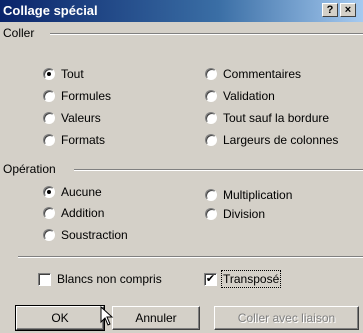  I want to click on radio-commentaires: Commentaires, so click(253, 74).